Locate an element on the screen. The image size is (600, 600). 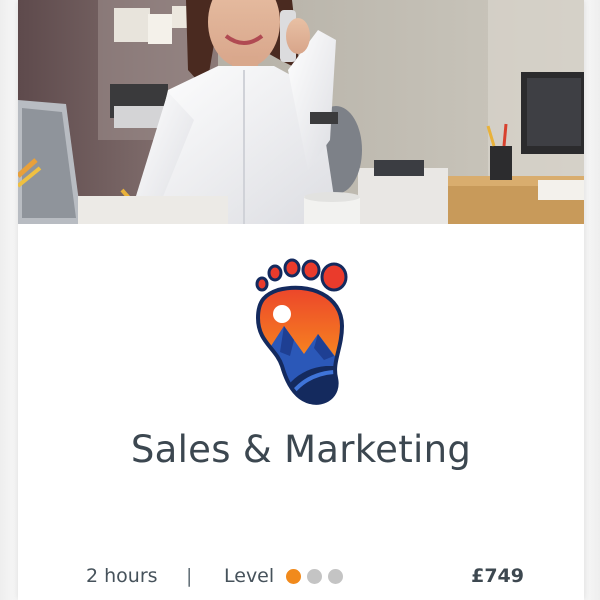
level-indicator is located at coordinates (314, 576).